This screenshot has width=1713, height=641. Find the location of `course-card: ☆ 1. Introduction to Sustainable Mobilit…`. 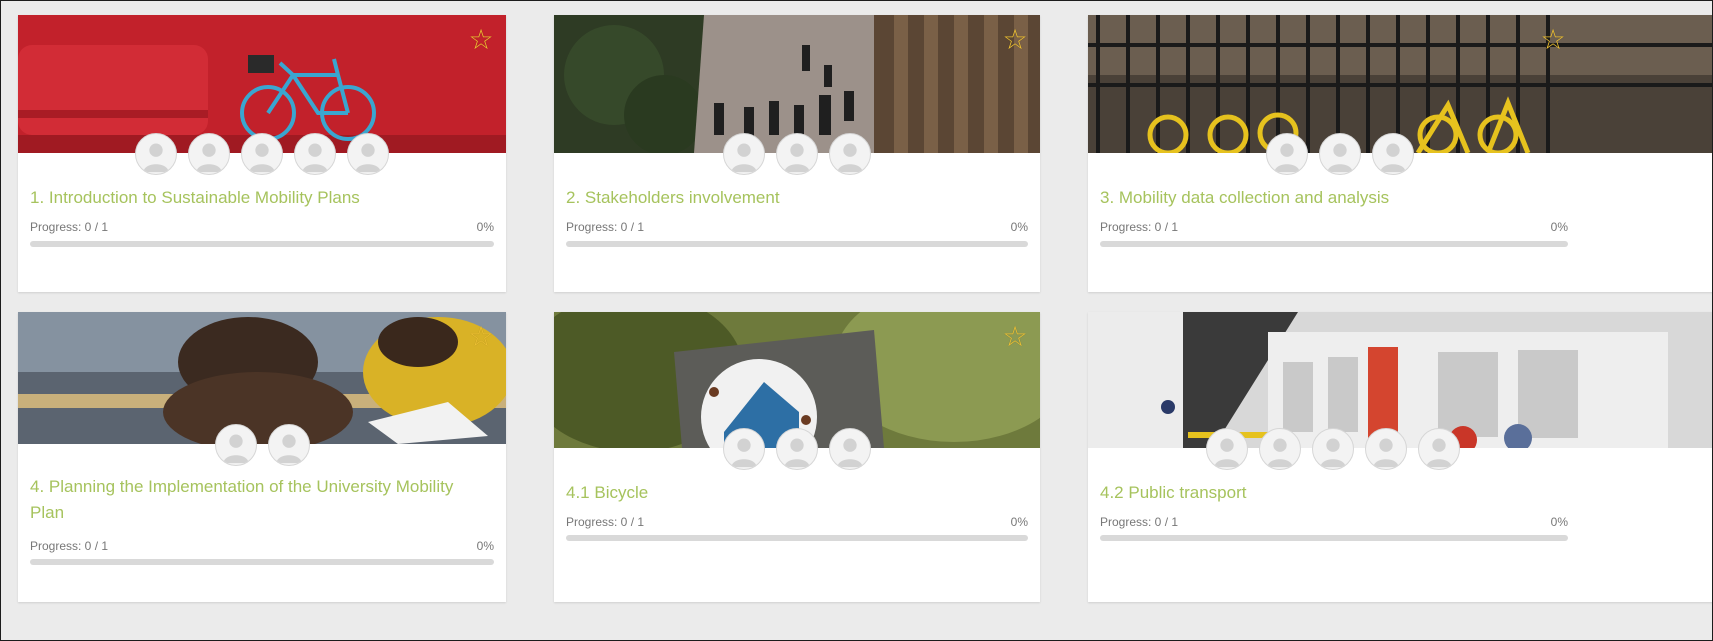

course-card: ☆ 1. Introduction to Sustainable Mobilit… is located at coordinates (262, 153).